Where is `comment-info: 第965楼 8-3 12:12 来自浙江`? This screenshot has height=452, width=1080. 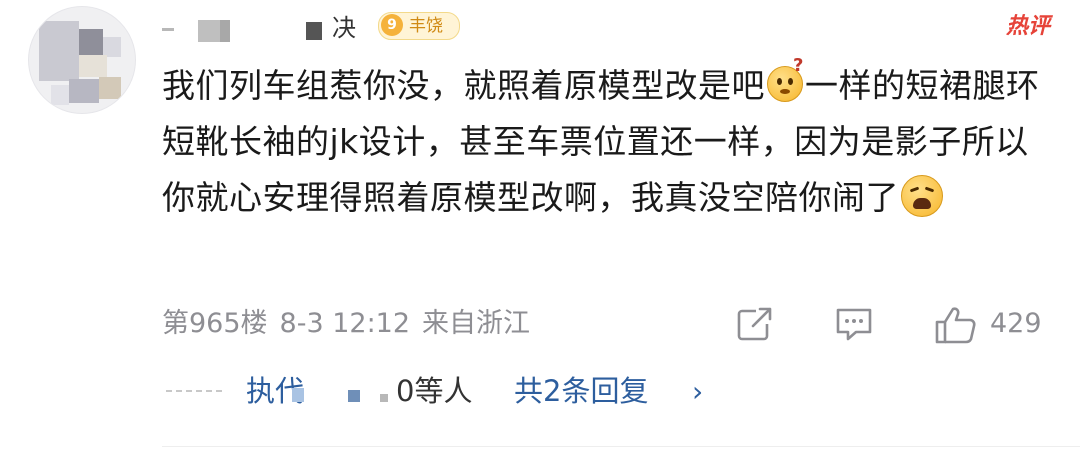 comment-info: 第965楼 8-3 12:12 来自浙江 is located at coordinates (352, 324).